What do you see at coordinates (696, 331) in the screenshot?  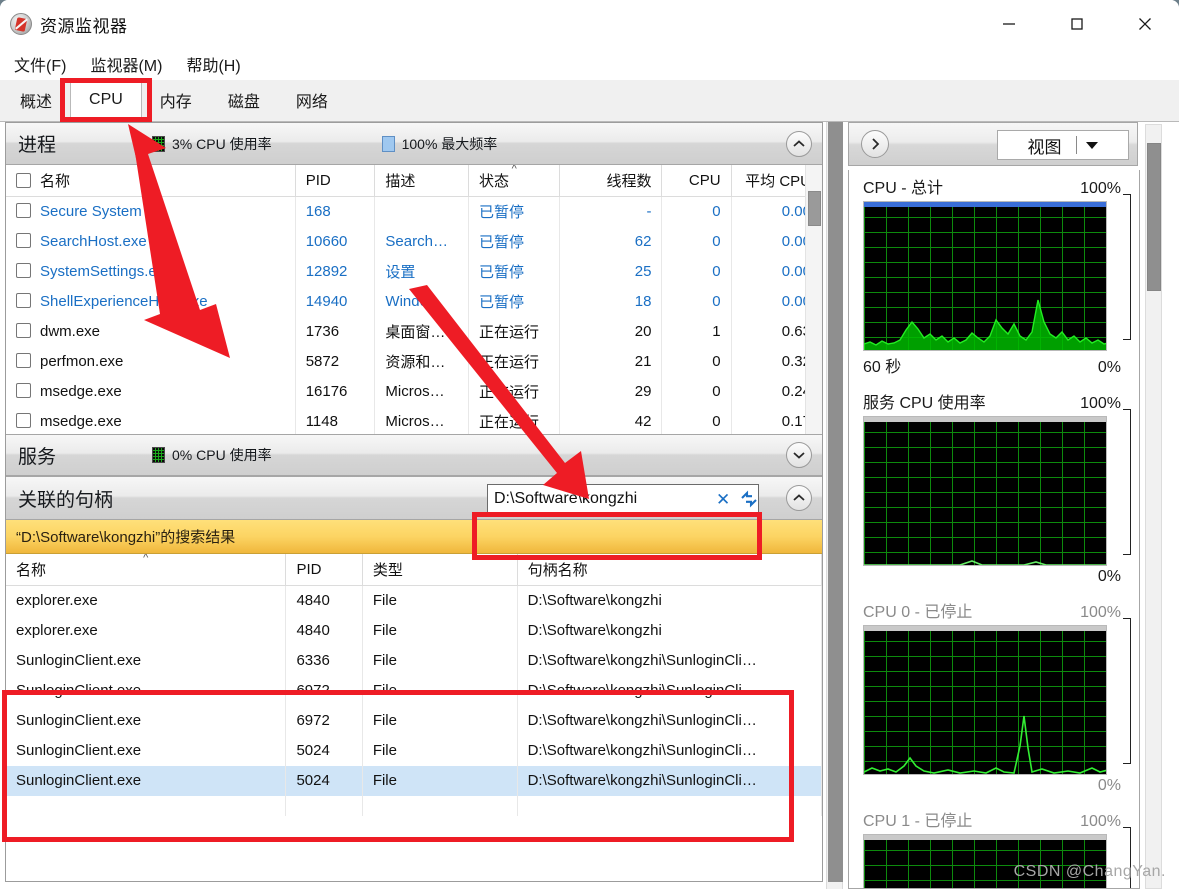 I see `process-cpu-cell: 1` at bounding box center [696, 331].